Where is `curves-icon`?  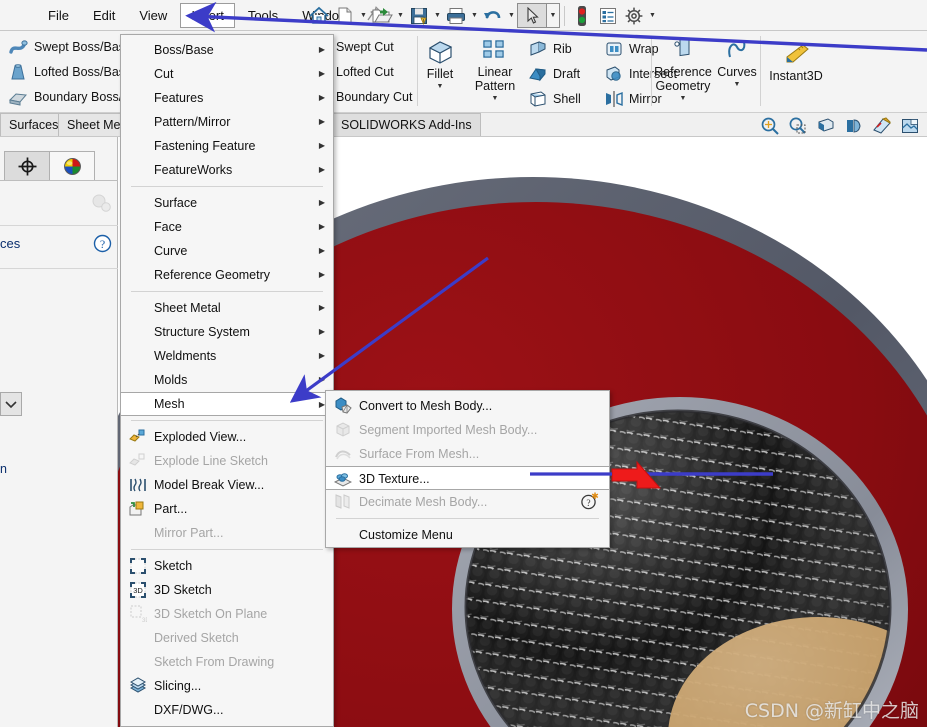 curves-icon is located at coordinates (737, 50).